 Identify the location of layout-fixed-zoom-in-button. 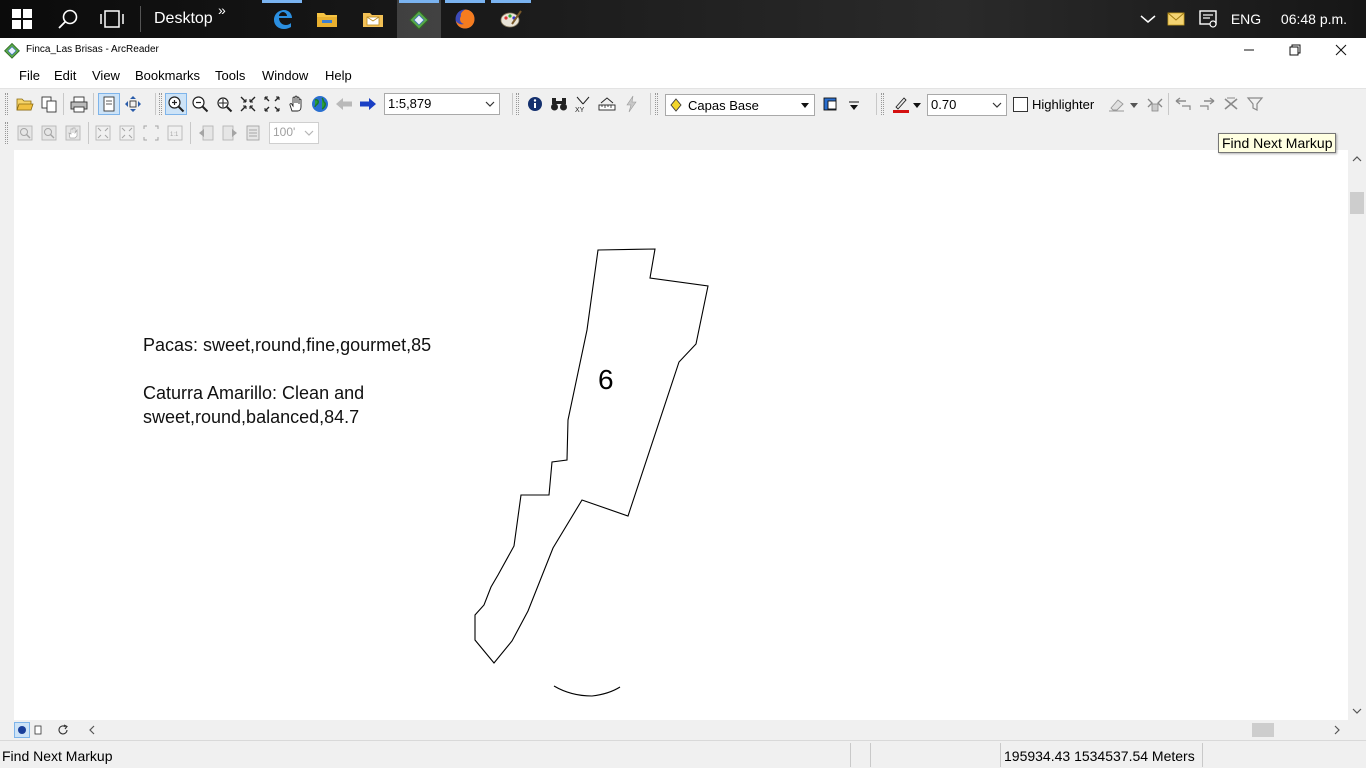
(103, 133).